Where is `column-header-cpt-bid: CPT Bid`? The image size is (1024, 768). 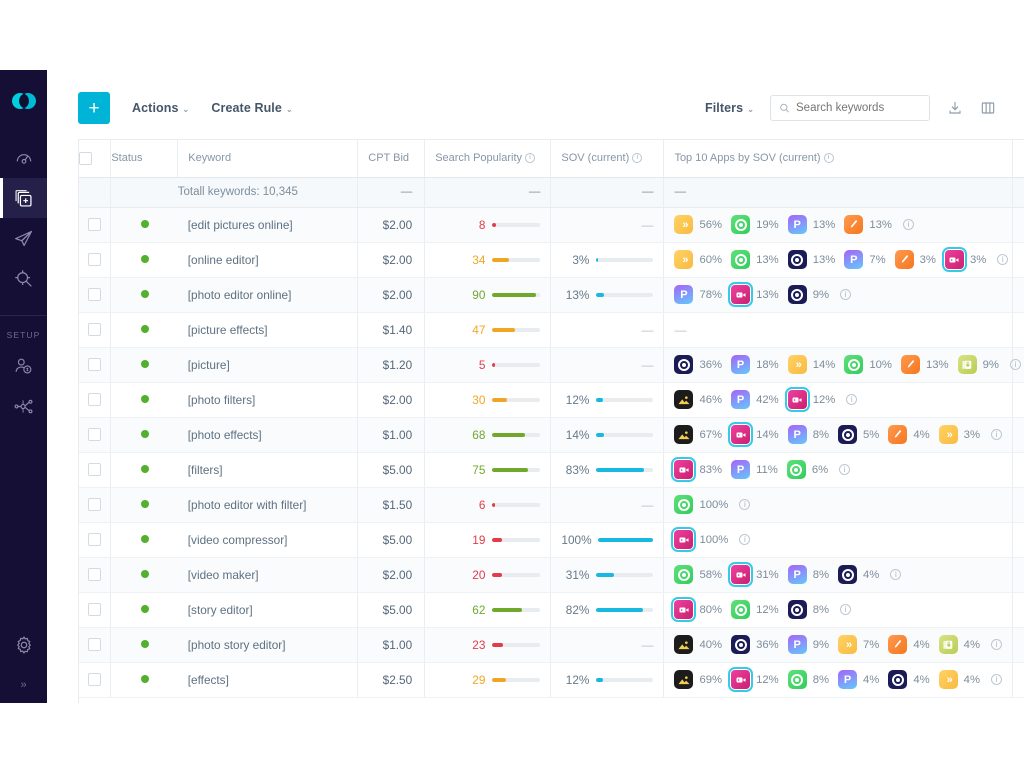
column-header-cpt-bid: CPT Bid is located at coordinates (391, 159).